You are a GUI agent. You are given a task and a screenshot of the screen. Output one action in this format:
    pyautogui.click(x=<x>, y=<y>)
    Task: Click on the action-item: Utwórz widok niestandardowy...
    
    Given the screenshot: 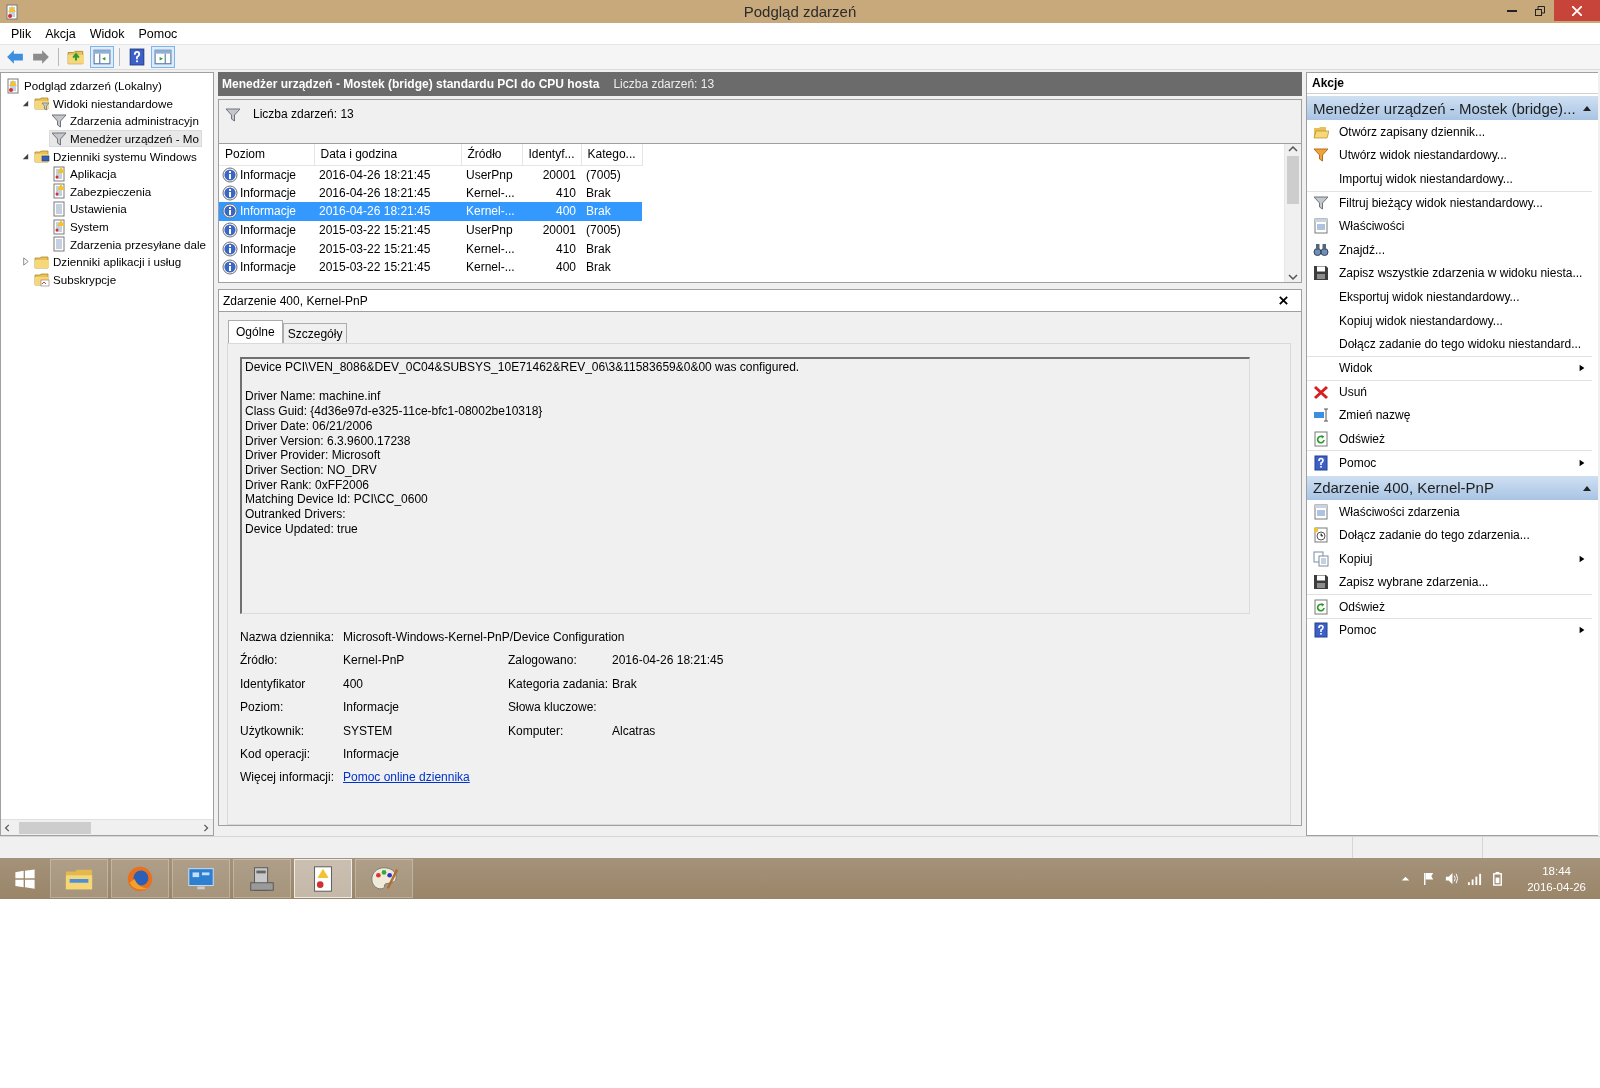 What is the action you would take?
    pyautogui.click(x=1449, y=155)
    